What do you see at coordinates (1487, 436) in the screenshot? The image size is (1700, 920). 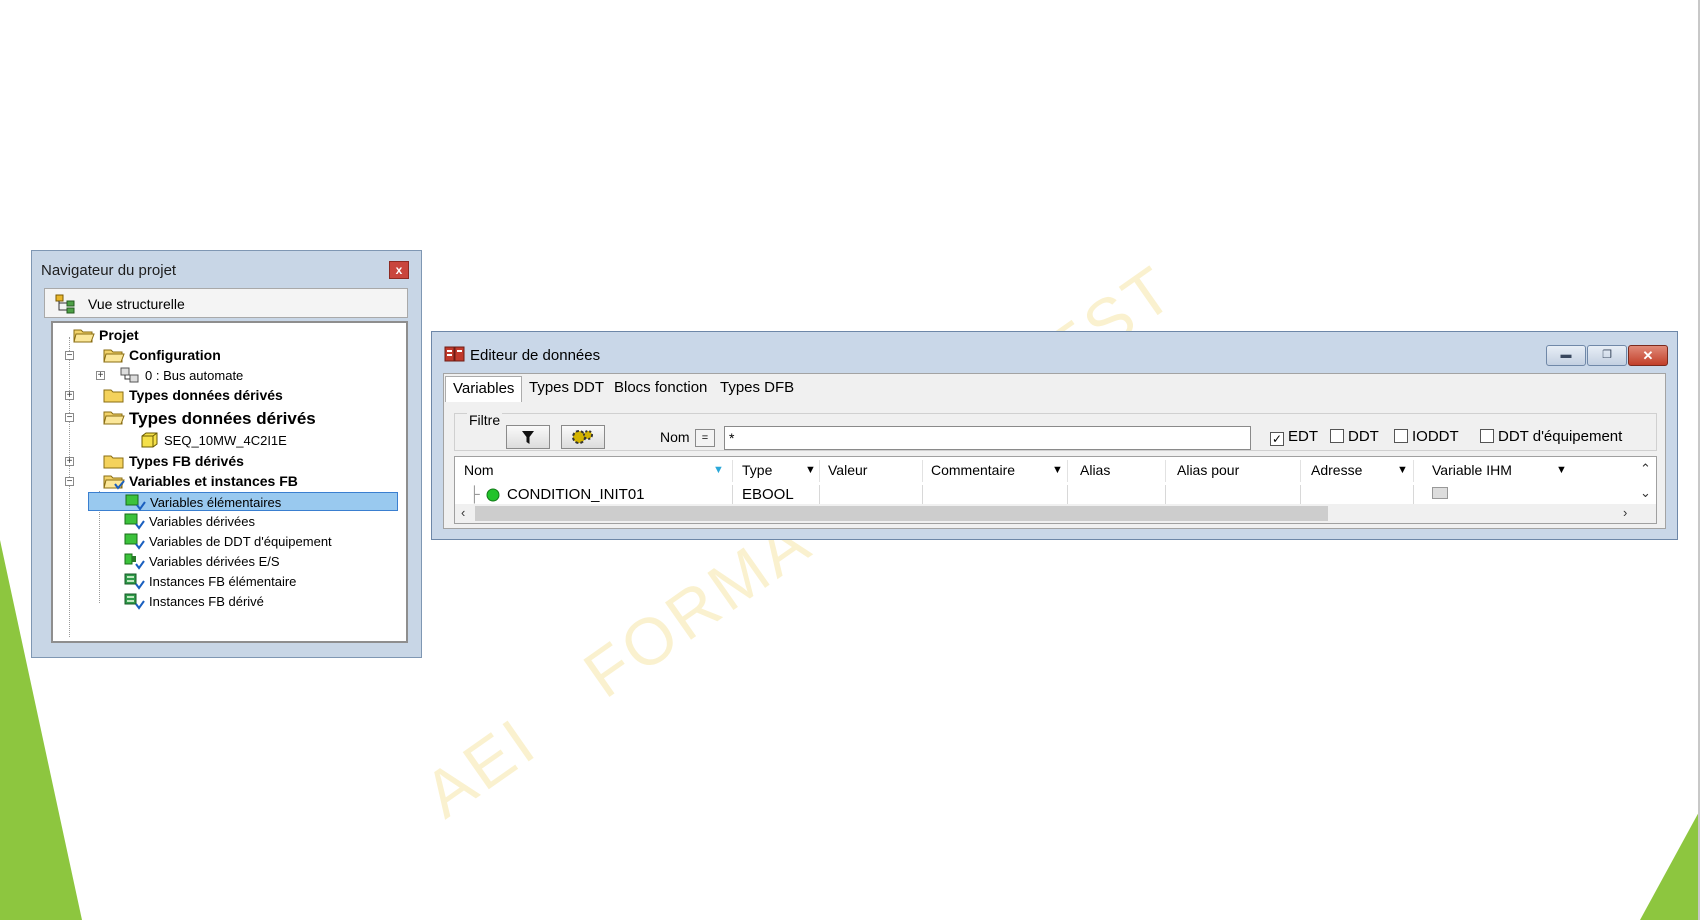 I see `checkbox-ddt-equipement-box` at bounding box center [1487, 436].